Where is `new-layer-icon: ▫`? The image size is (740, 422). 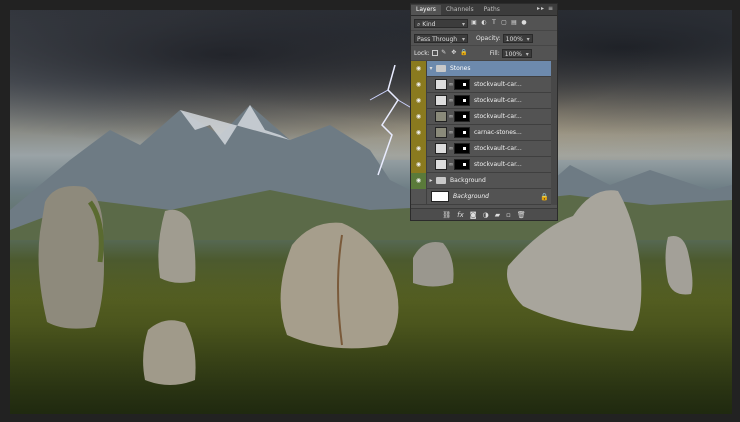 new-layer-icon: ▫ is located at coordinates (508, 215).